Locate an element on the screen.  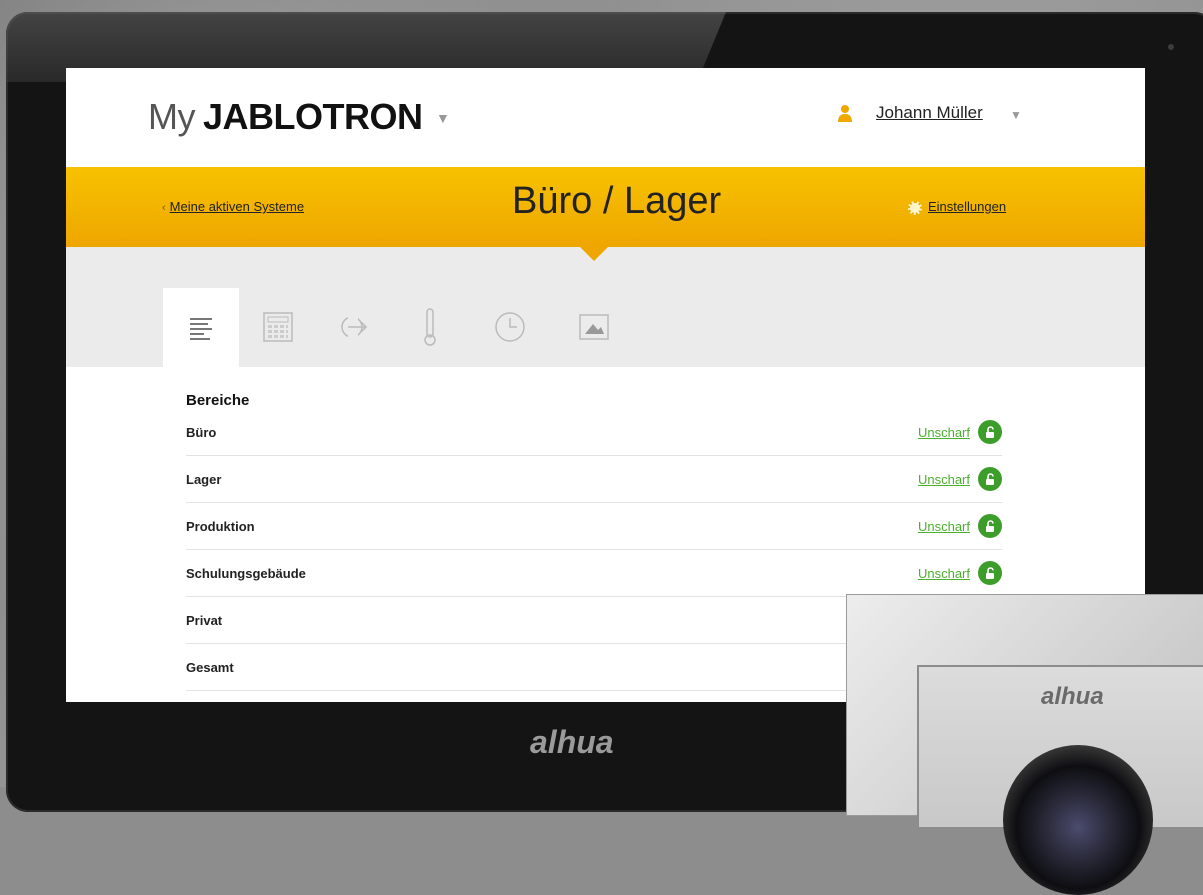
camera-dot is located at coordinates (1171, 47).